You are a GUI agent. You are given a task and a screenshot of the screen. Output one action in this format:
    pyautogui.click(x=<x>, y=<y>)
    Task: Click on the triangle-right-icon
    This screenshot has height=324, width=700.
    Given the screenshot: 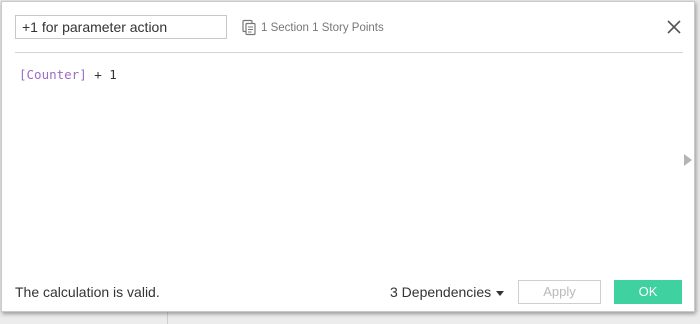 What is the action you would take?
    pyautogui.click(x=688, y=160)
    